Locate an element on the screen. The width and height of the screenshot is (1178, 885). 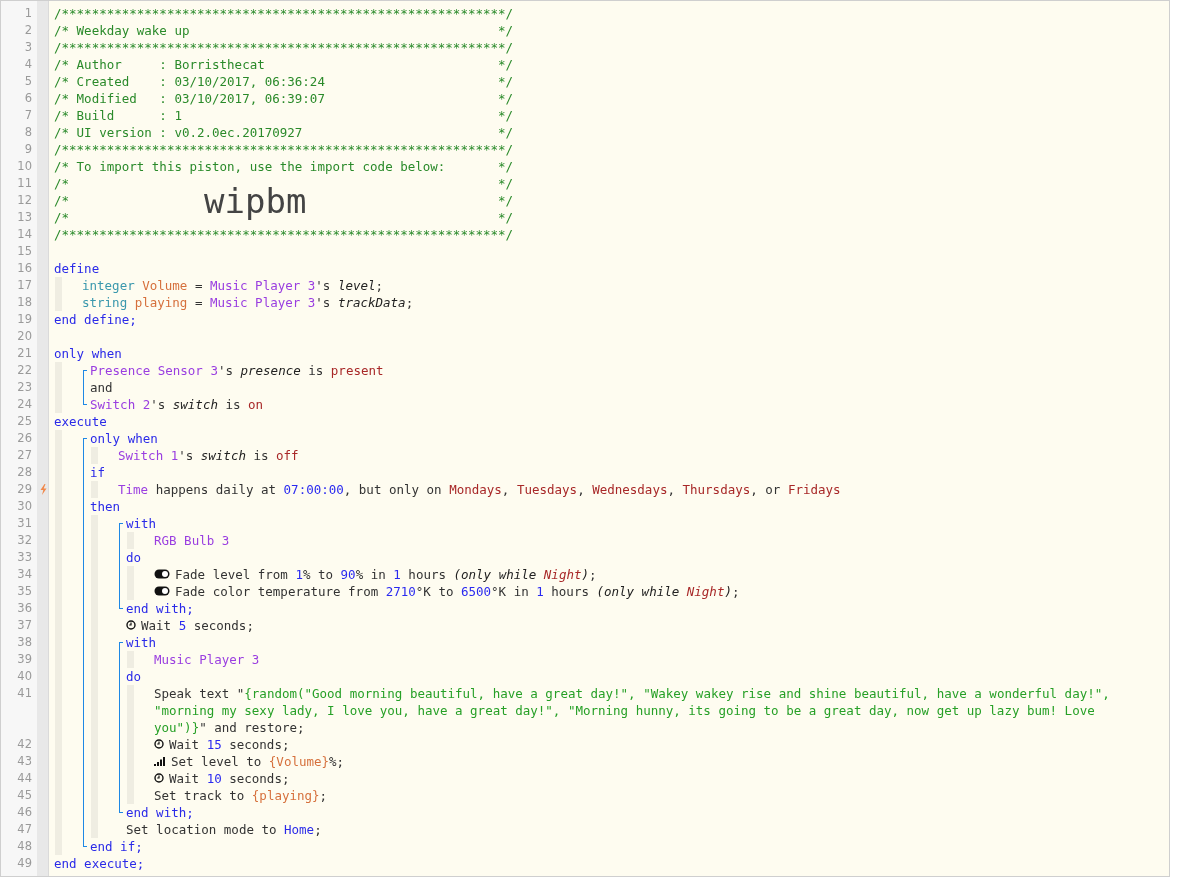
line-number: 4 is located at coordinates (28, 64).